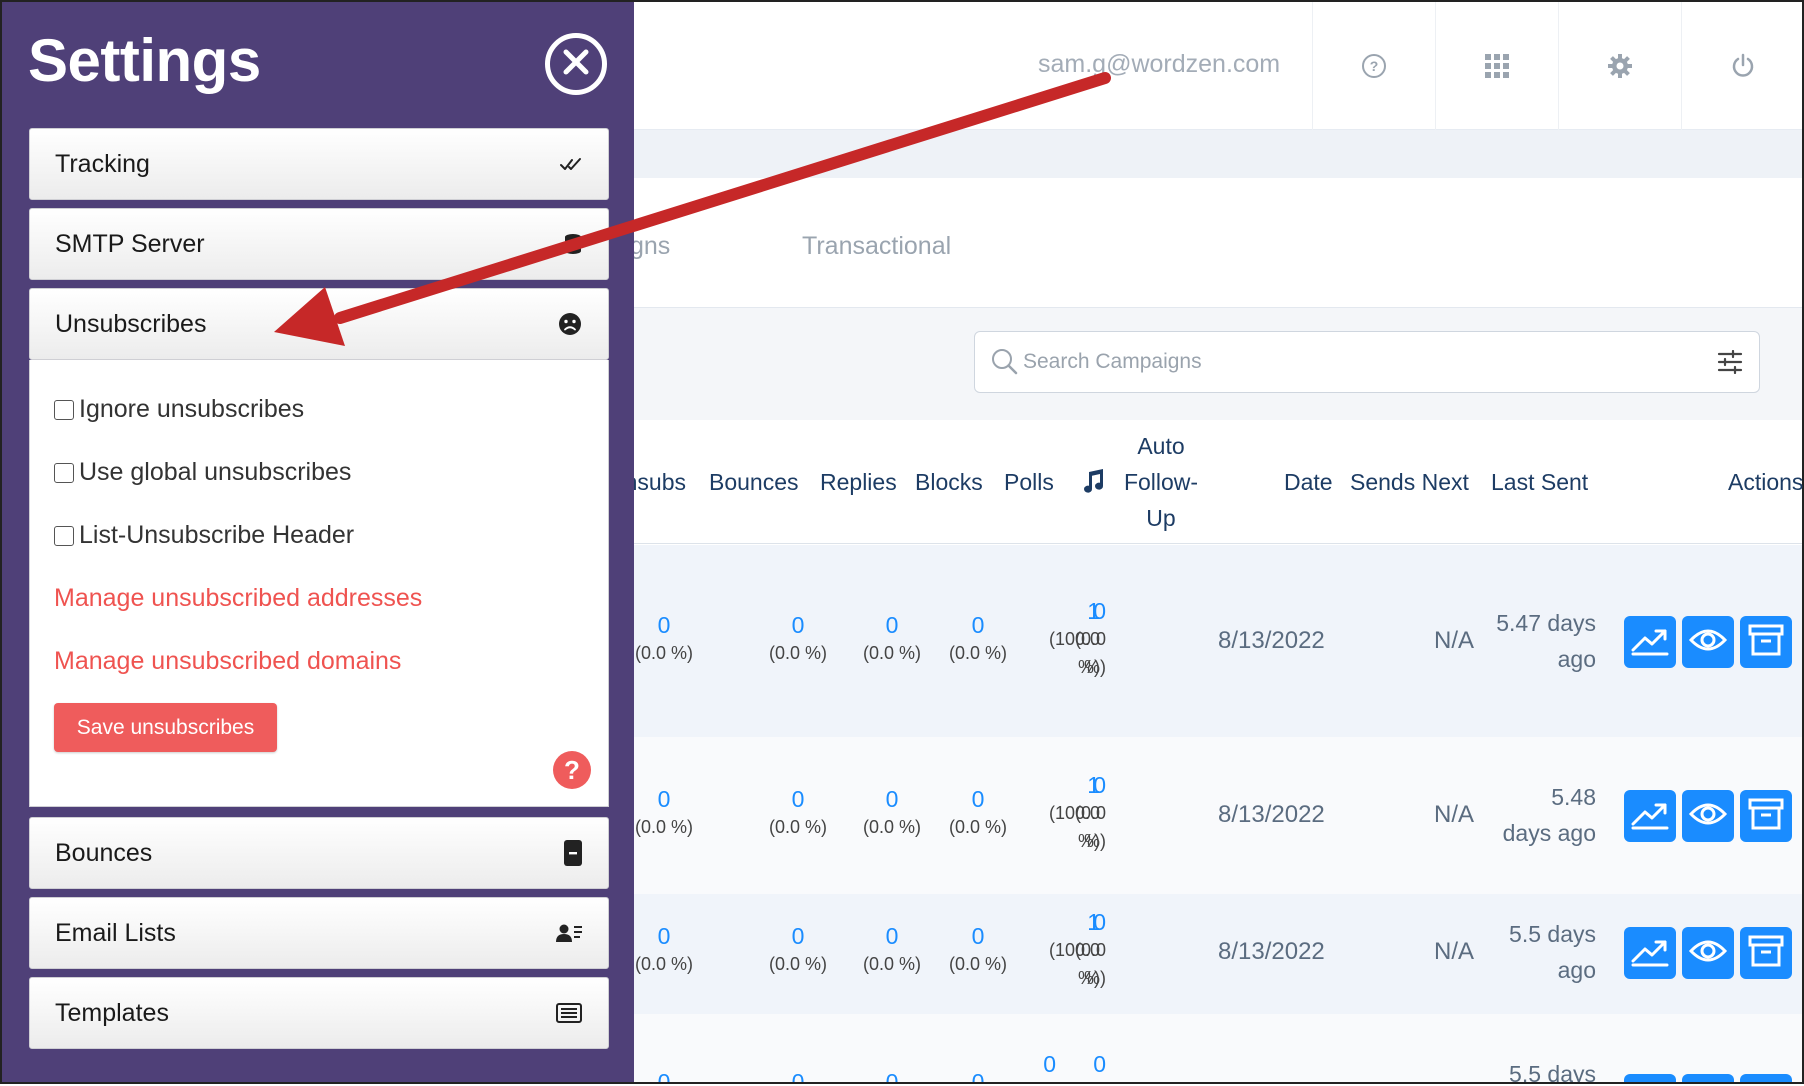  What do you see at coordinates (569, 1013) in the screenshot?
I see `list-alt-icon` at bounding box center [569, 1013].